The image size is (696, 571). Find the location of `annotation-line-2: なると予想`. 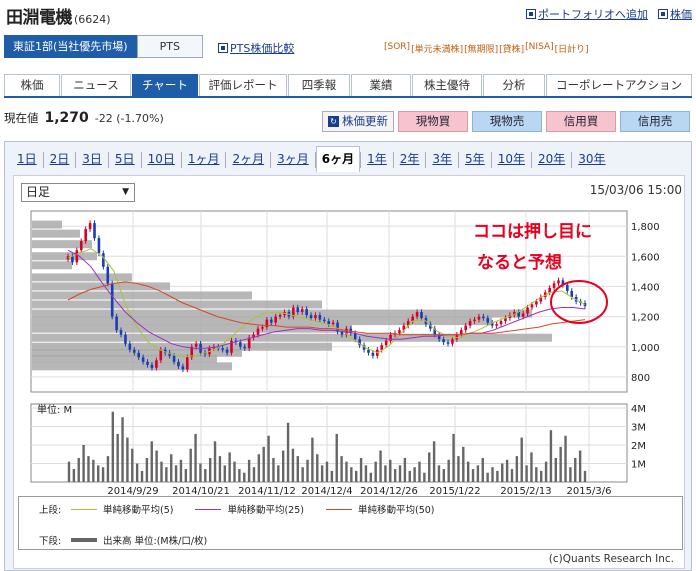

annotation-line-2: なると予想 is located at coordinates (519, 262).